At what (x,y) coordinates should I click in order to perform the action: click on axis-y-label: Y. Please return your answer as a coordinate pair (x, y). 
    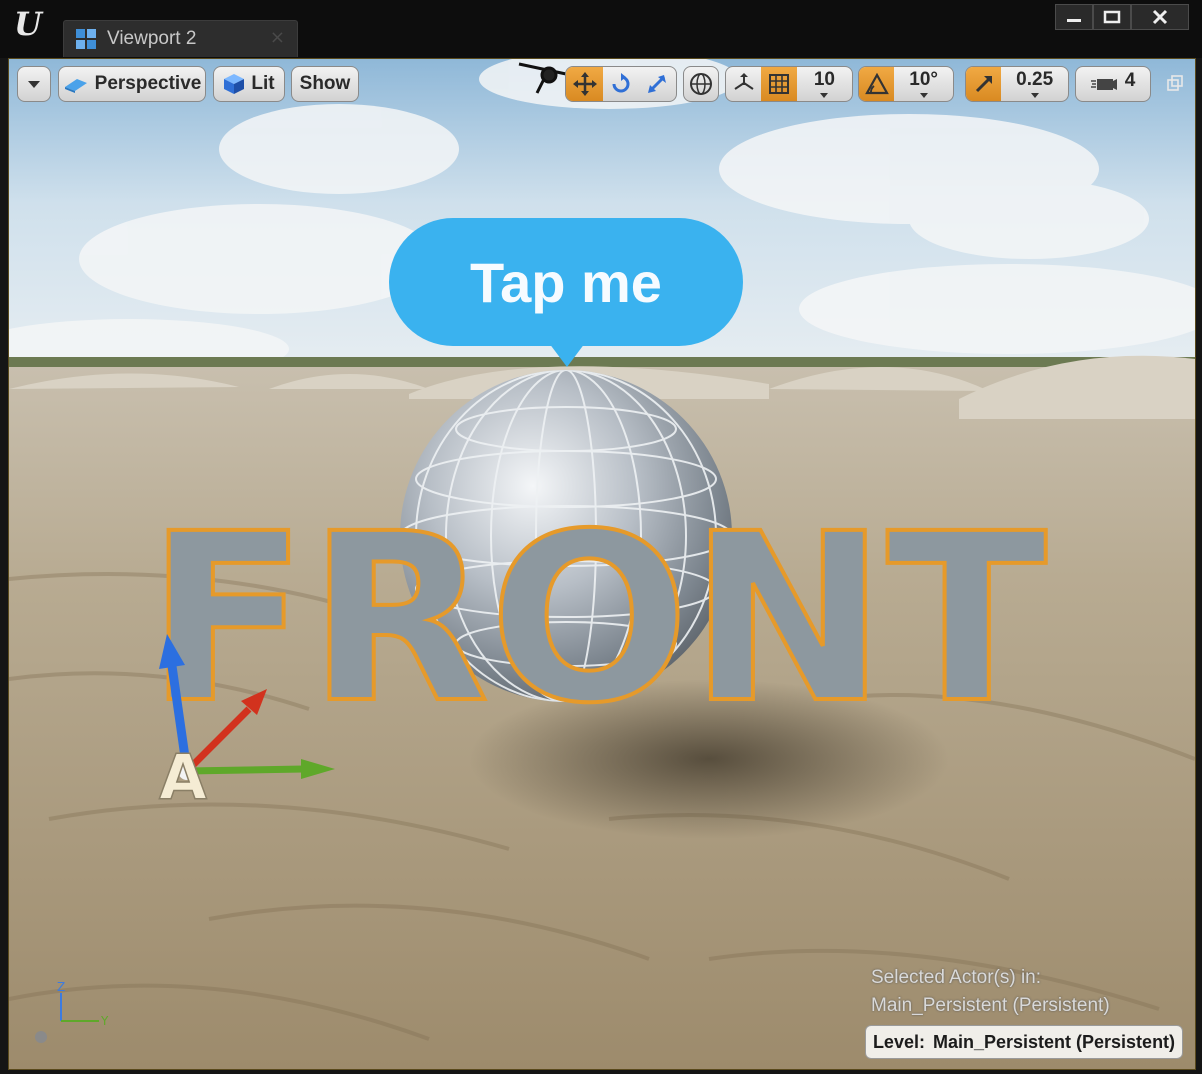
    Looking at the image, I should click on (104, 1021).